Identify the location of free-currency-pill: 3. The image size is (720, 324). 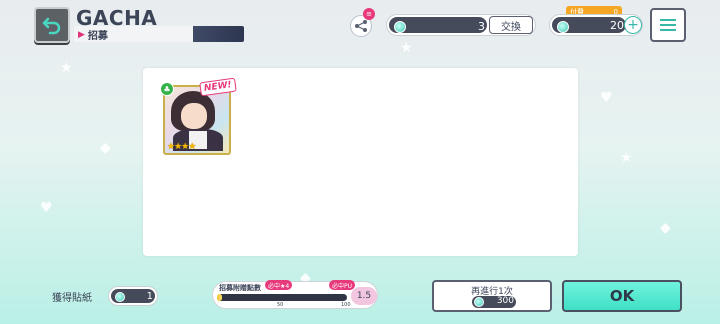
(438, 25).